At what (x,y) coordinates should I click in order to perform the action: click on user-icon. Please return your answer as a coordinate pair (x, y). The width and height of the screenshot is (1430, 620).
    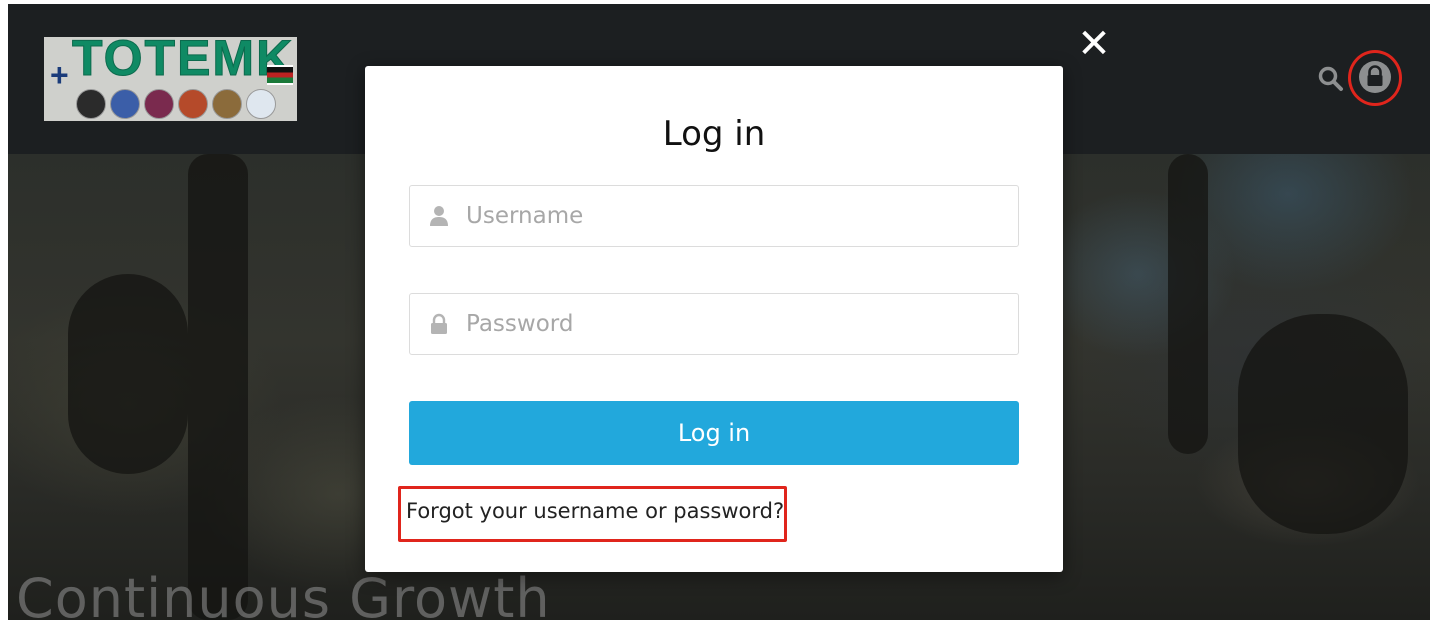
    Looking at the image, I should click on (439, 216).